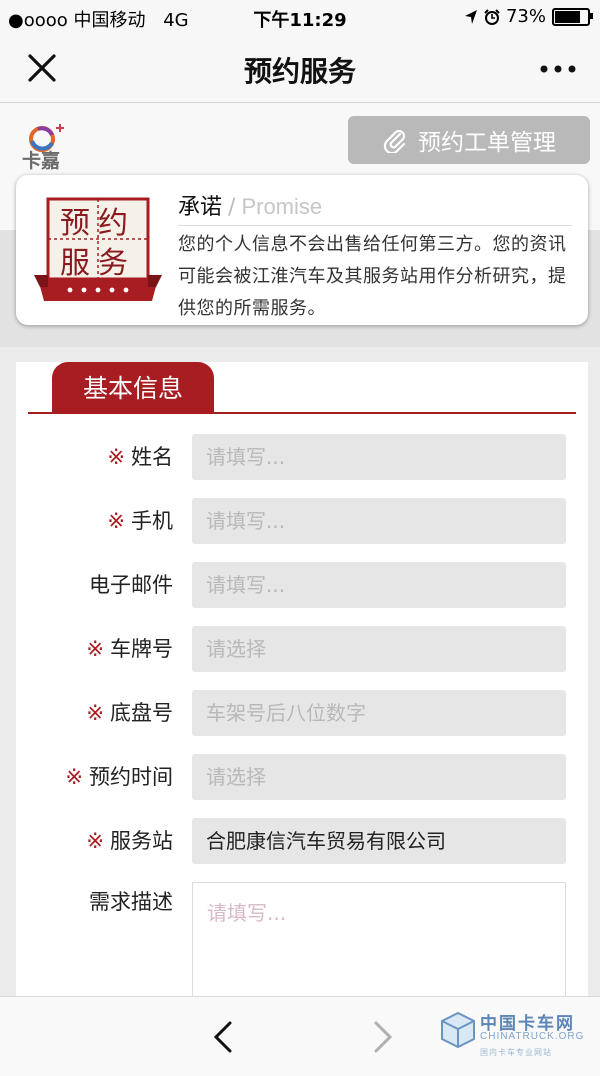  Describe the element at coordinates (487, 143) in the screenshot. I see `order-management-label: 预约工单管理` at that location.